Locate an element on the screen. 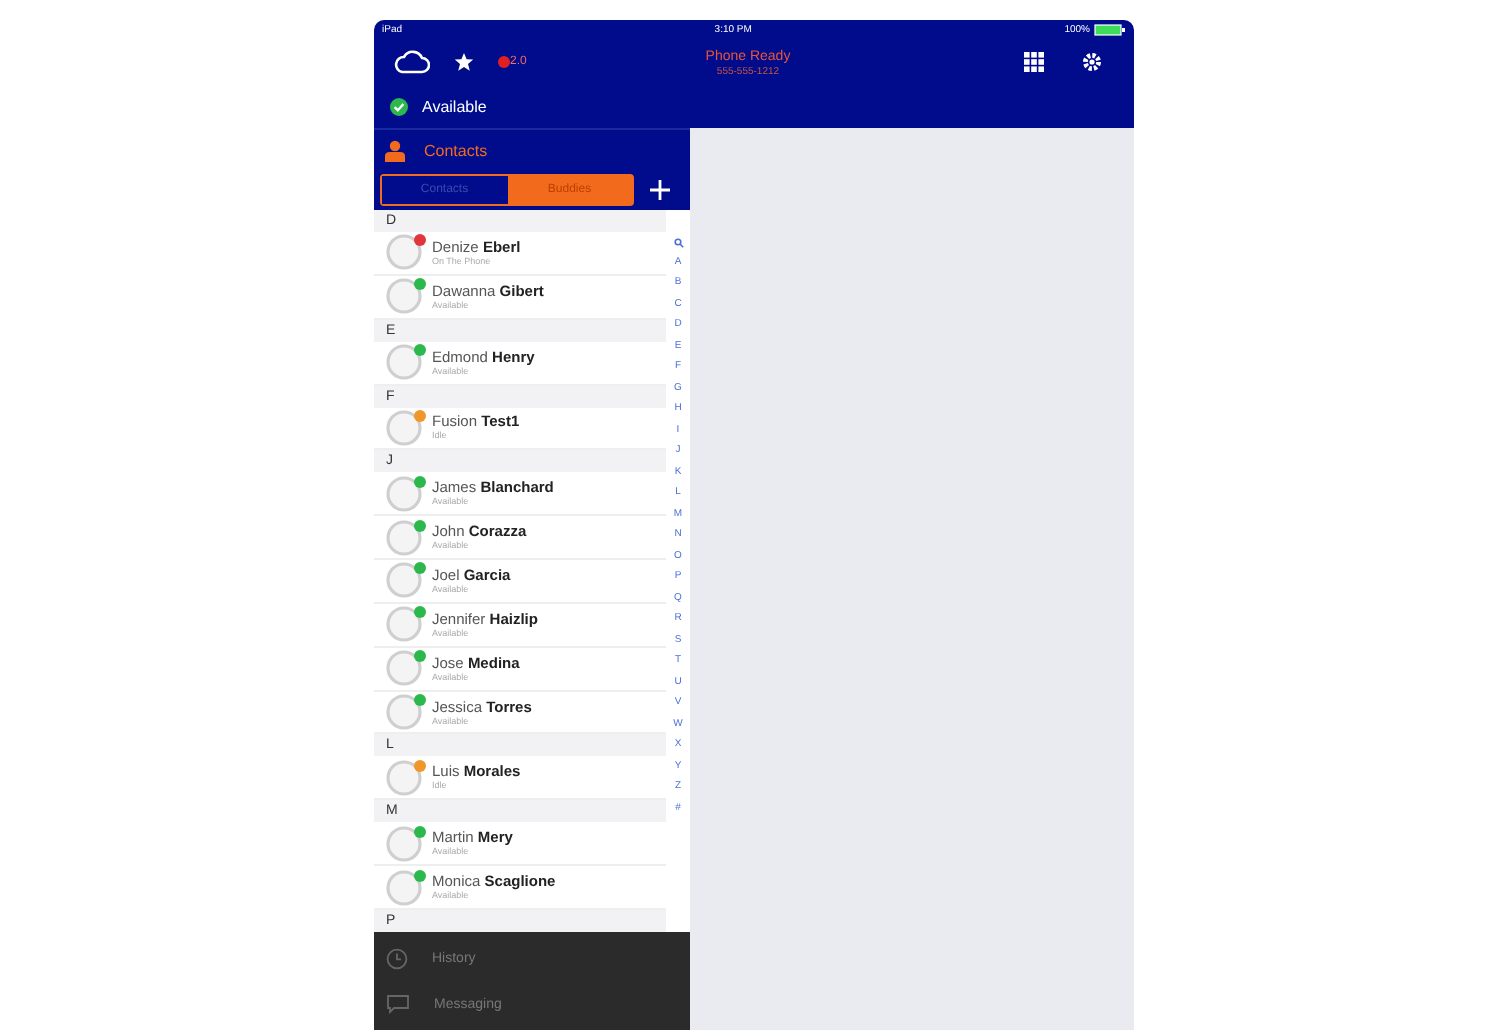  presence-row: Available is located at coordinates (532, 108).